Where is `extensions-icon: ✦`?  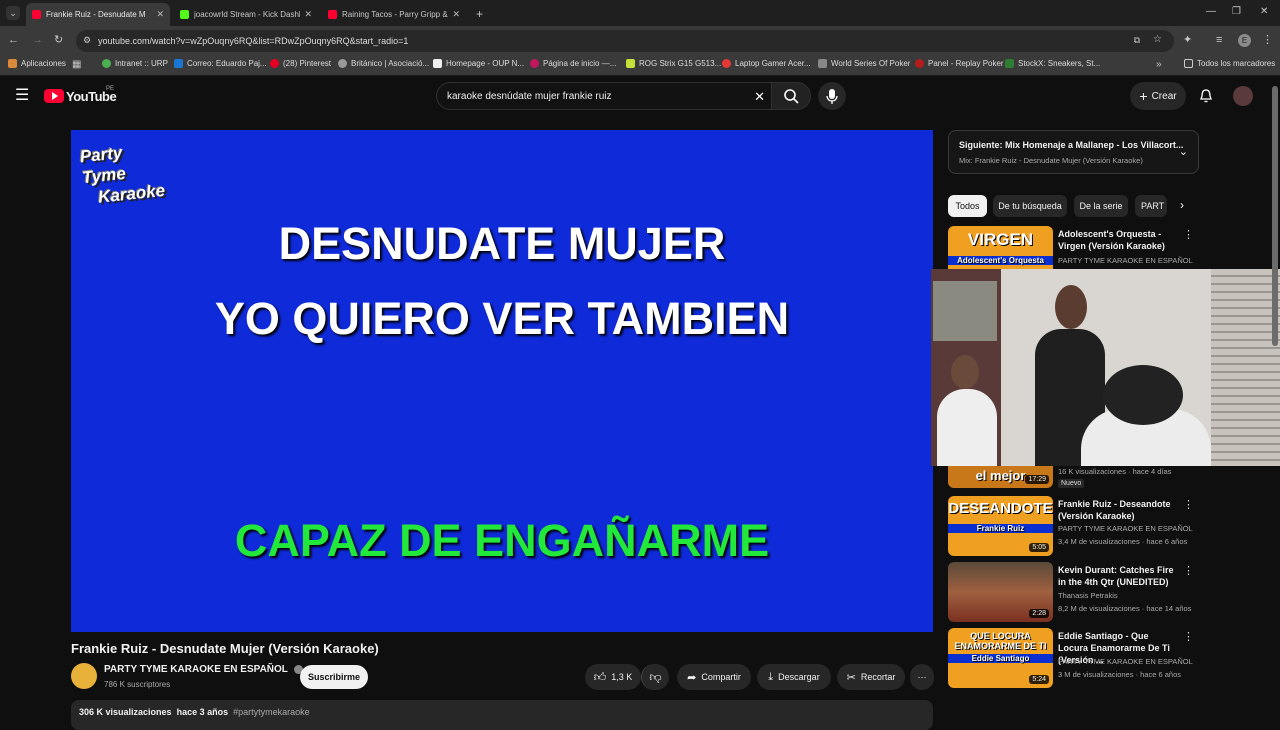
extensions-icon: ✦ is located at coordinates (1187, 40).